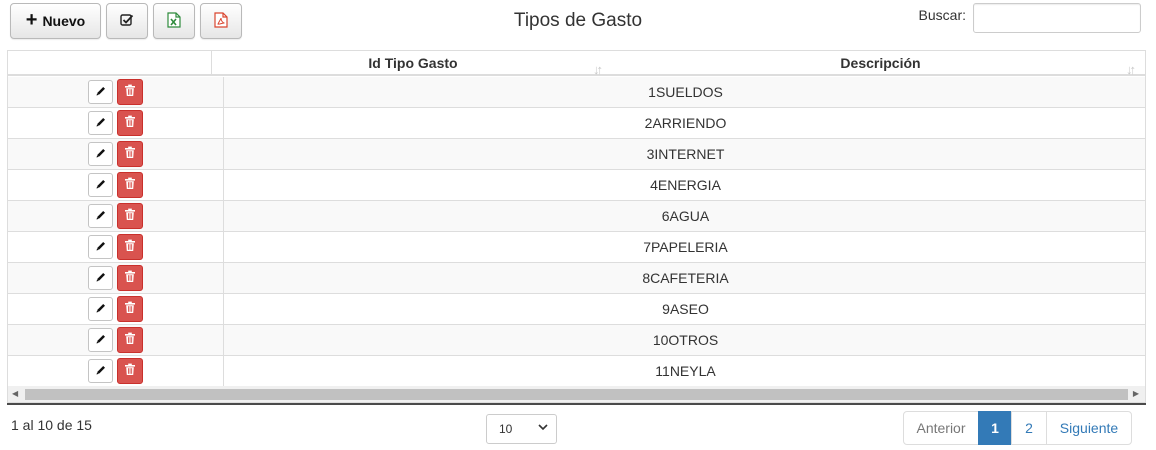 The width and height of the screenshot is (1156, 450). I want to click on table-row: 2ARRIENDO, so click(576, 123).